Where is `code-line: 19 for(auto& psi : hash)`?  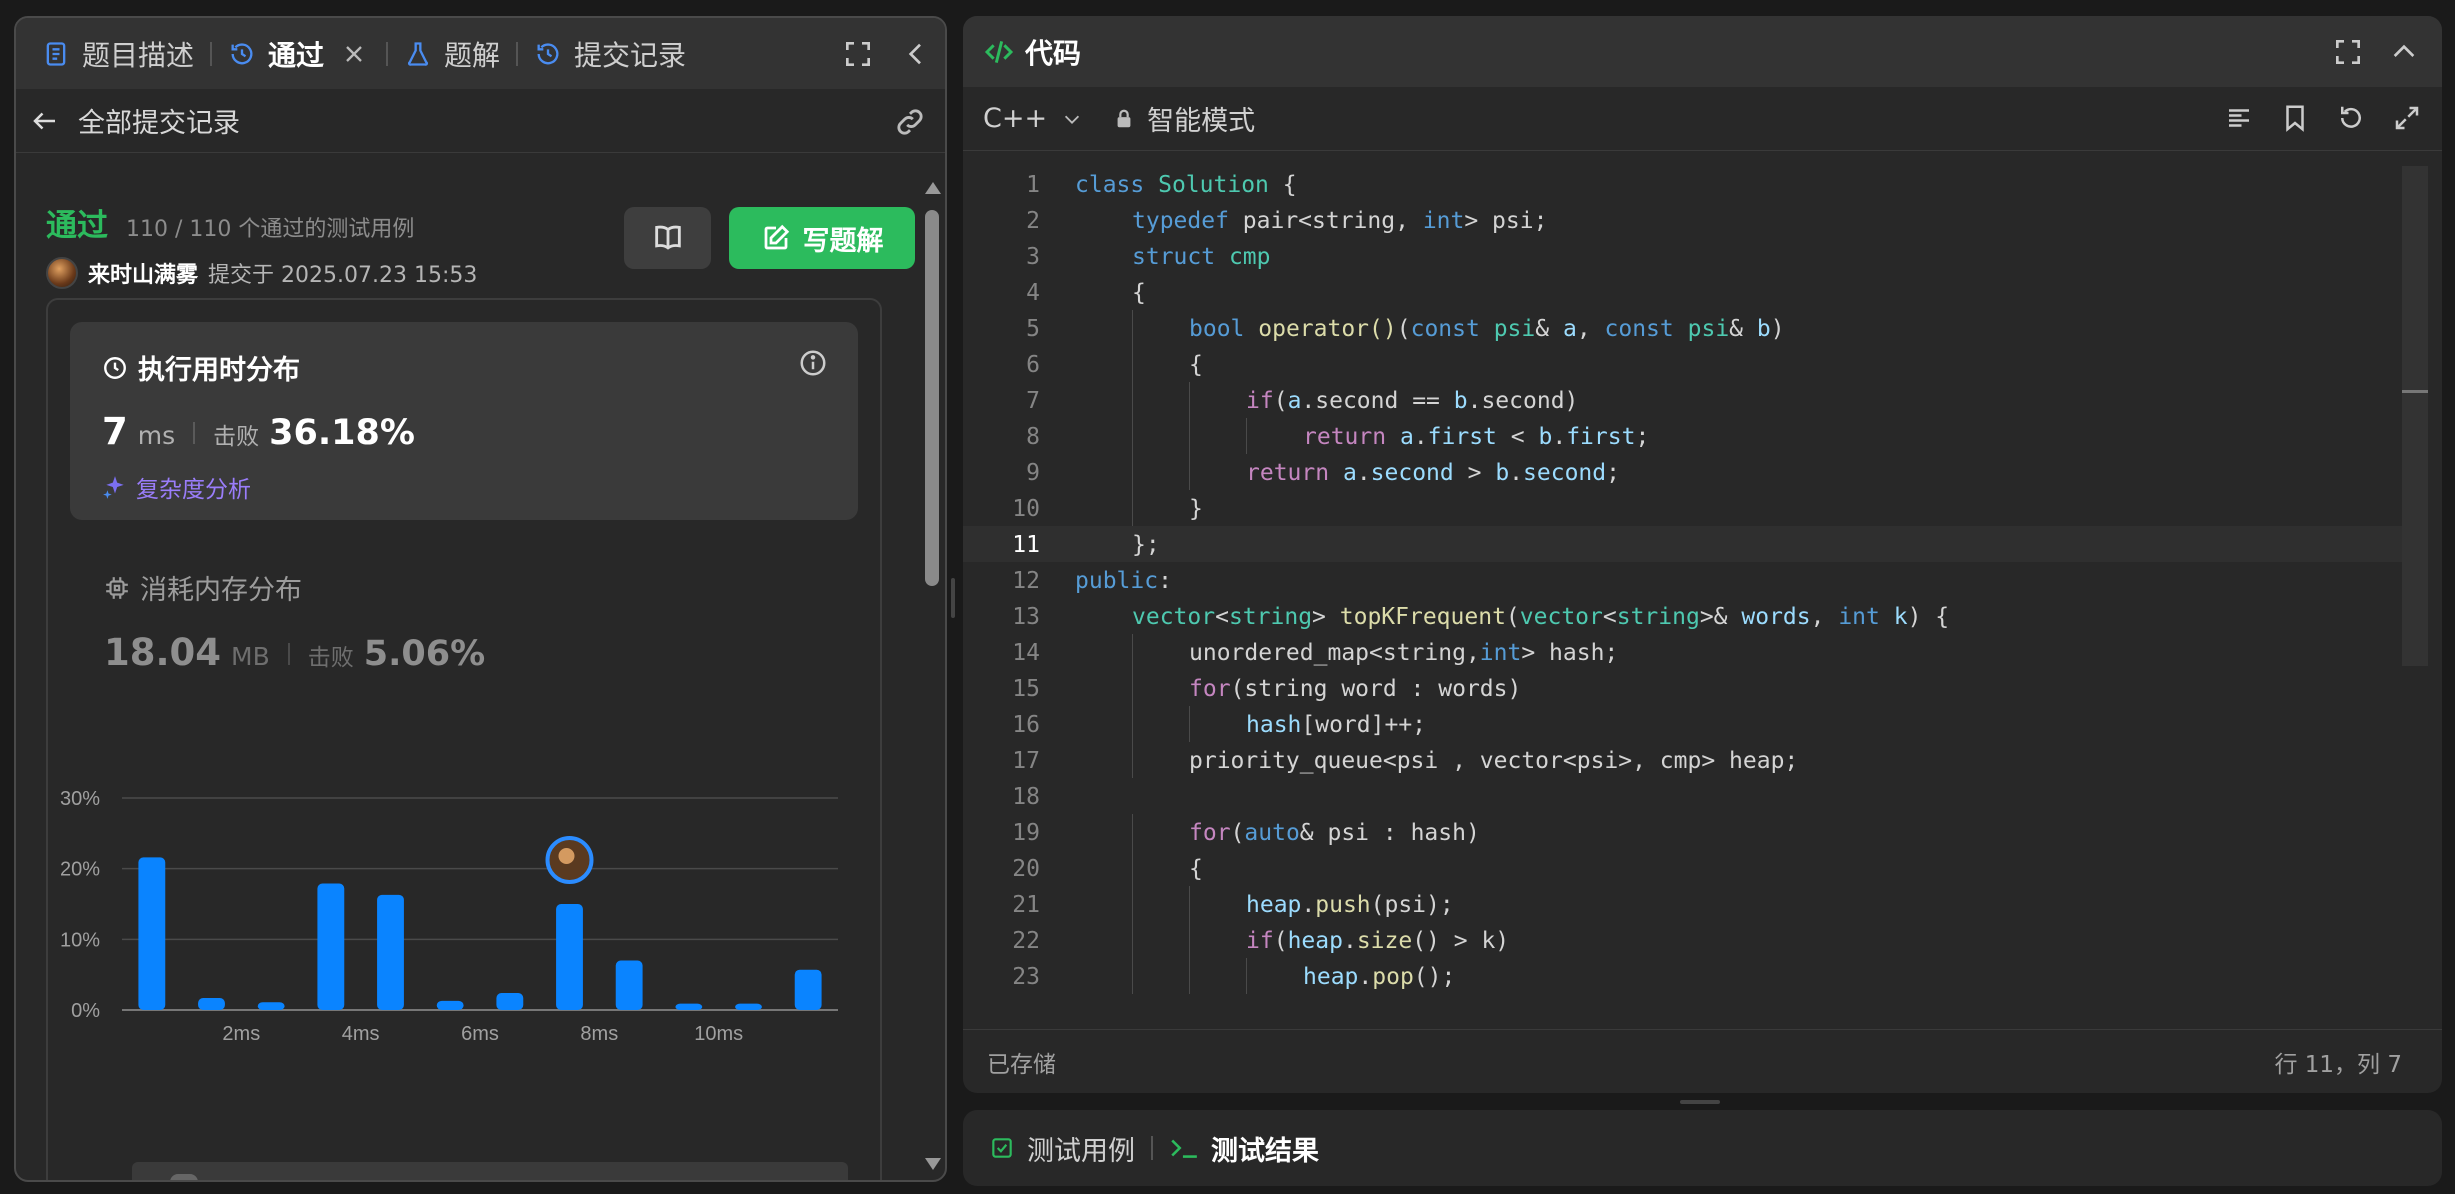
code-line: 19 for(auto& psi : hash) is located at coordinates (1685, 832).